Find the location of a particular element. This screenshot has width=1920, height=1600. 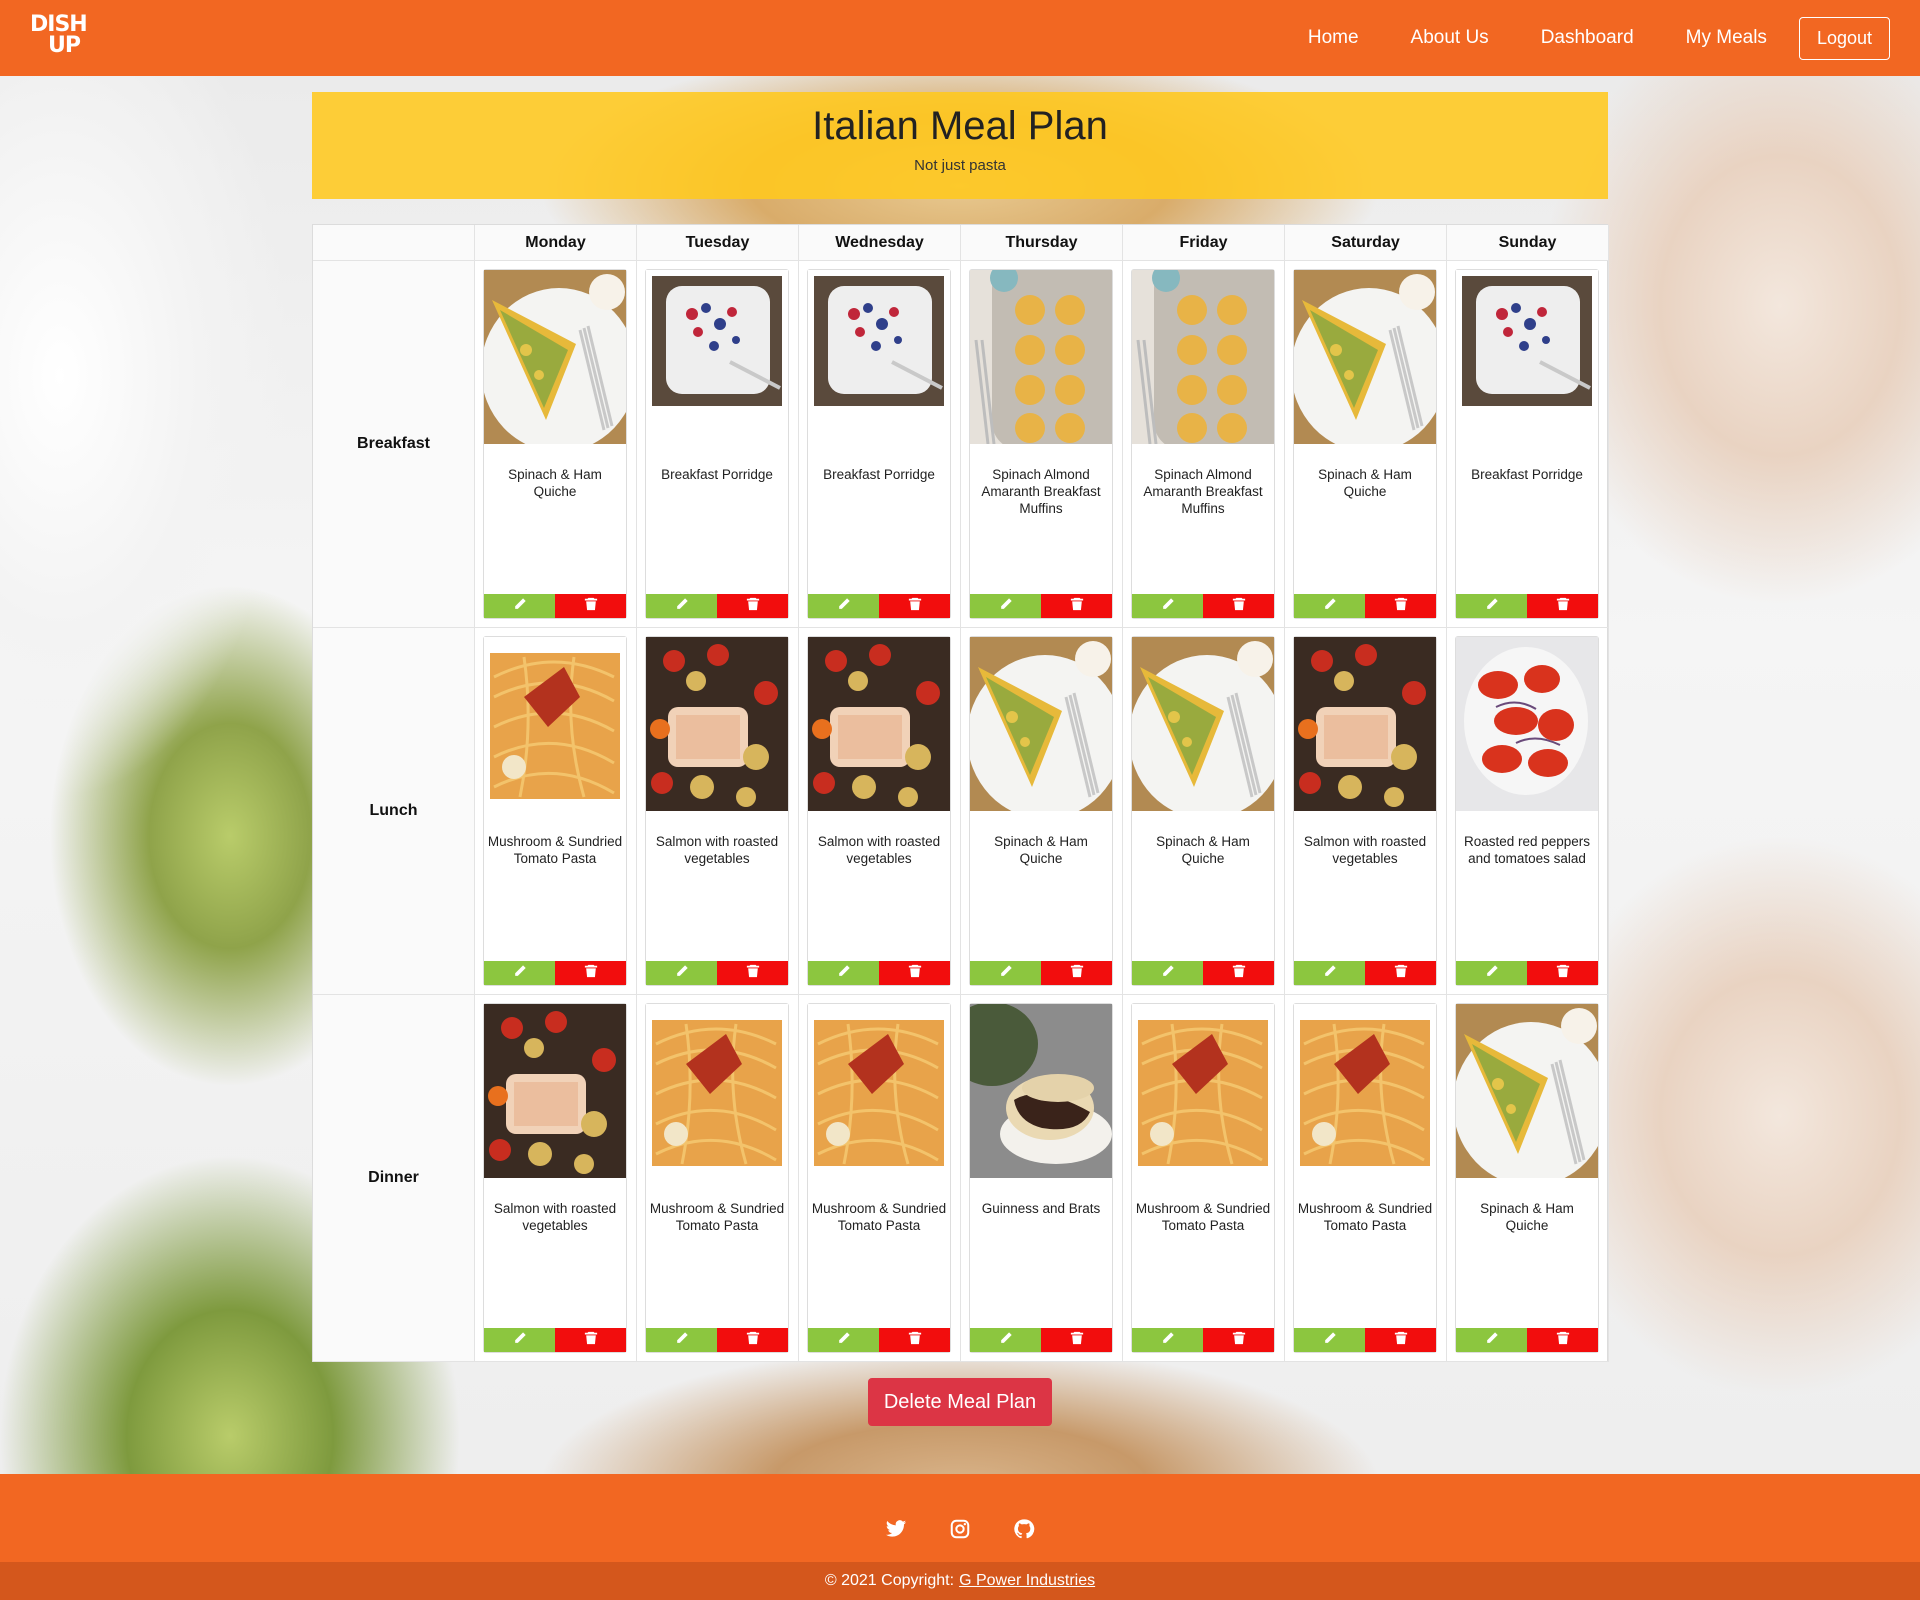

meal-name: Spinach & Ham Quiche is located at coordinates (1203, 850).